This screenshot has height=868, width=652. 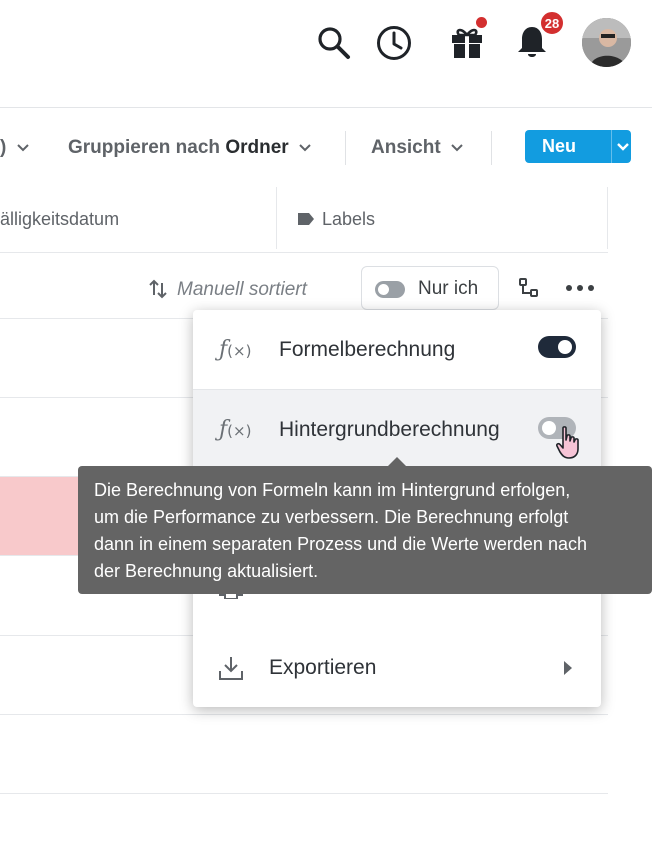 I want to click on filter-dropdown: ), so click(x=15, y=148).